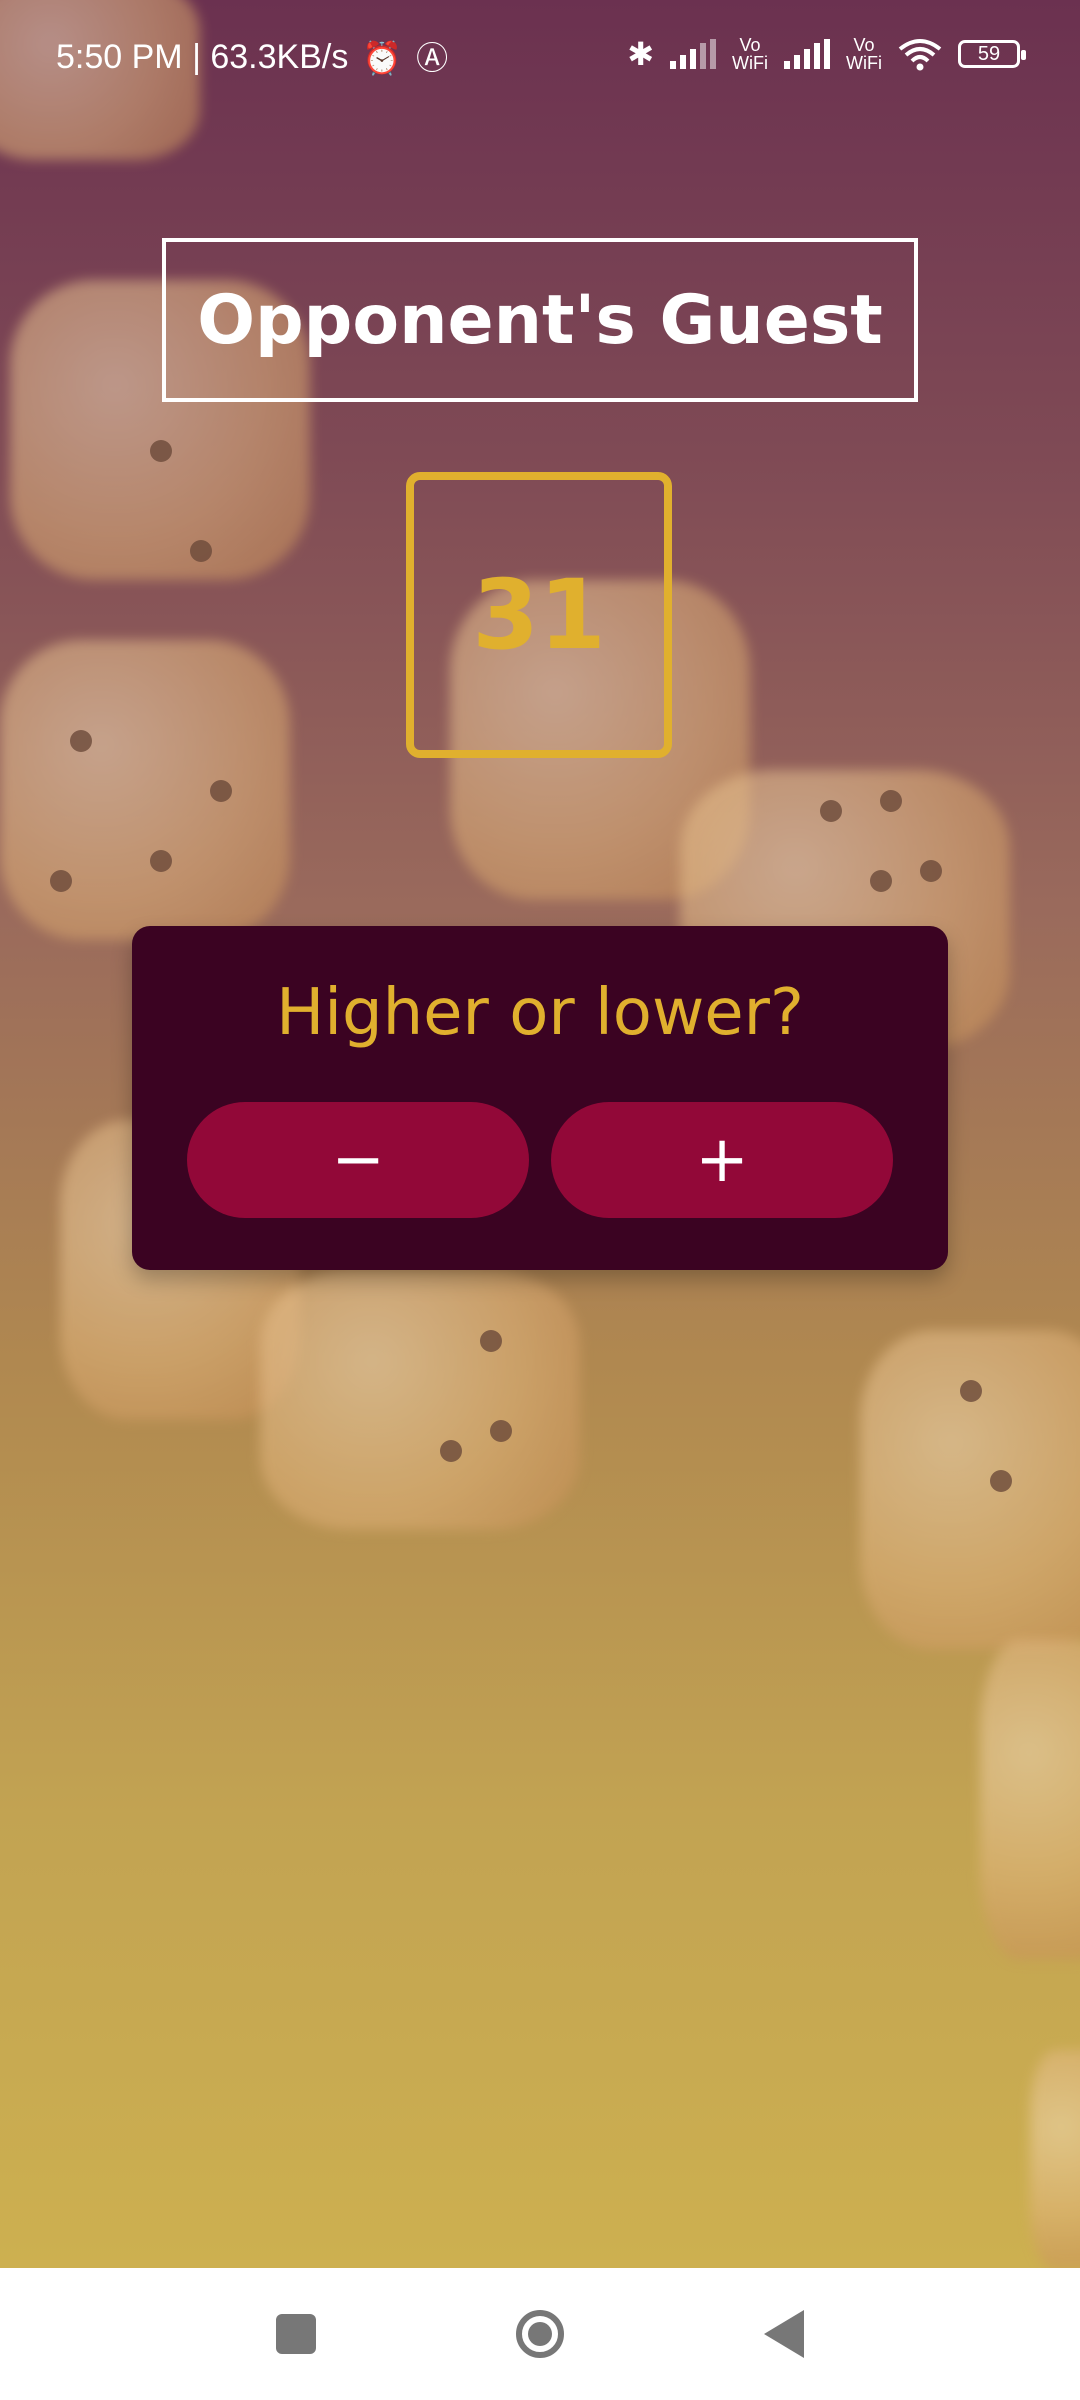 The height and width of the screenshot is (2400, 1080). Describe the element at coordinates (382, 57) in the screenshot. I see `alarm-icon: ⏰` at that location.